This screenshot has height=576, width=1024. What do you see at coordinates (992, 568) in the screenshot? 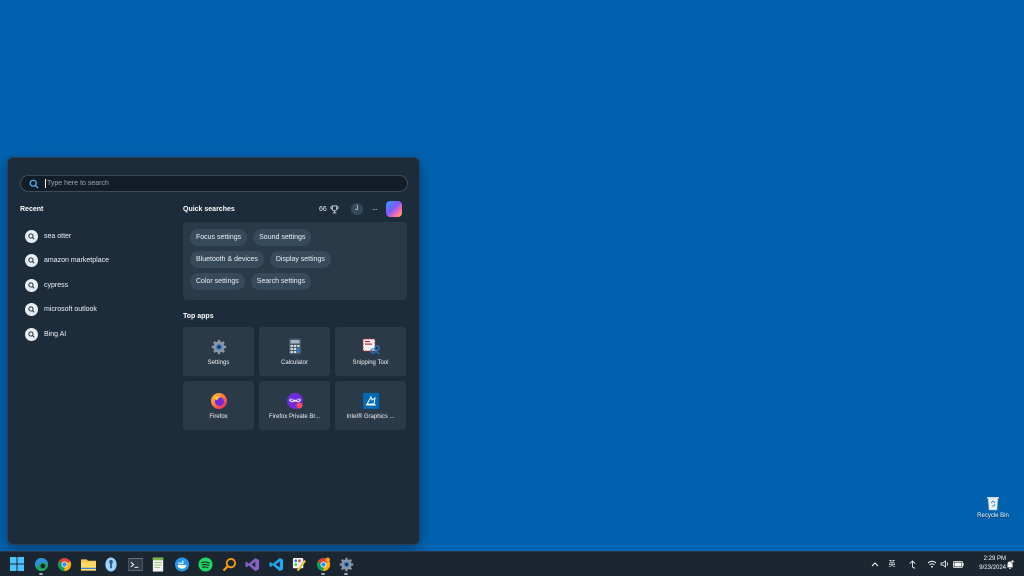
I see `clock-date: 9/23/2024` at bounding box center [992, 568].